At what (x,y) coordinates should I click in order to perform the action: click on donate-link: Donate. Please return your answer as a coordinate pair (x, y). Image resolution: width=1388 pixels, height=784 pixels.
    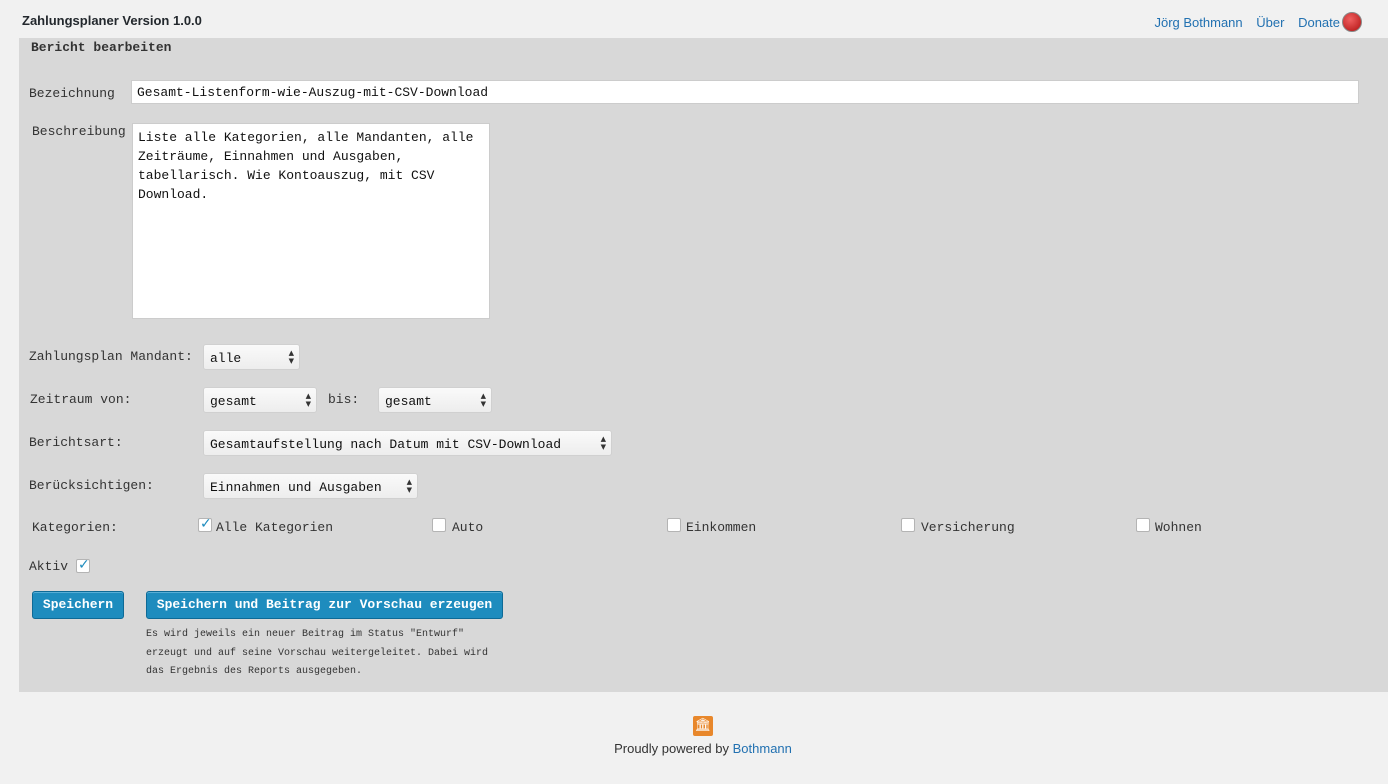
    Looking at the image, I should click on (1330, 22).